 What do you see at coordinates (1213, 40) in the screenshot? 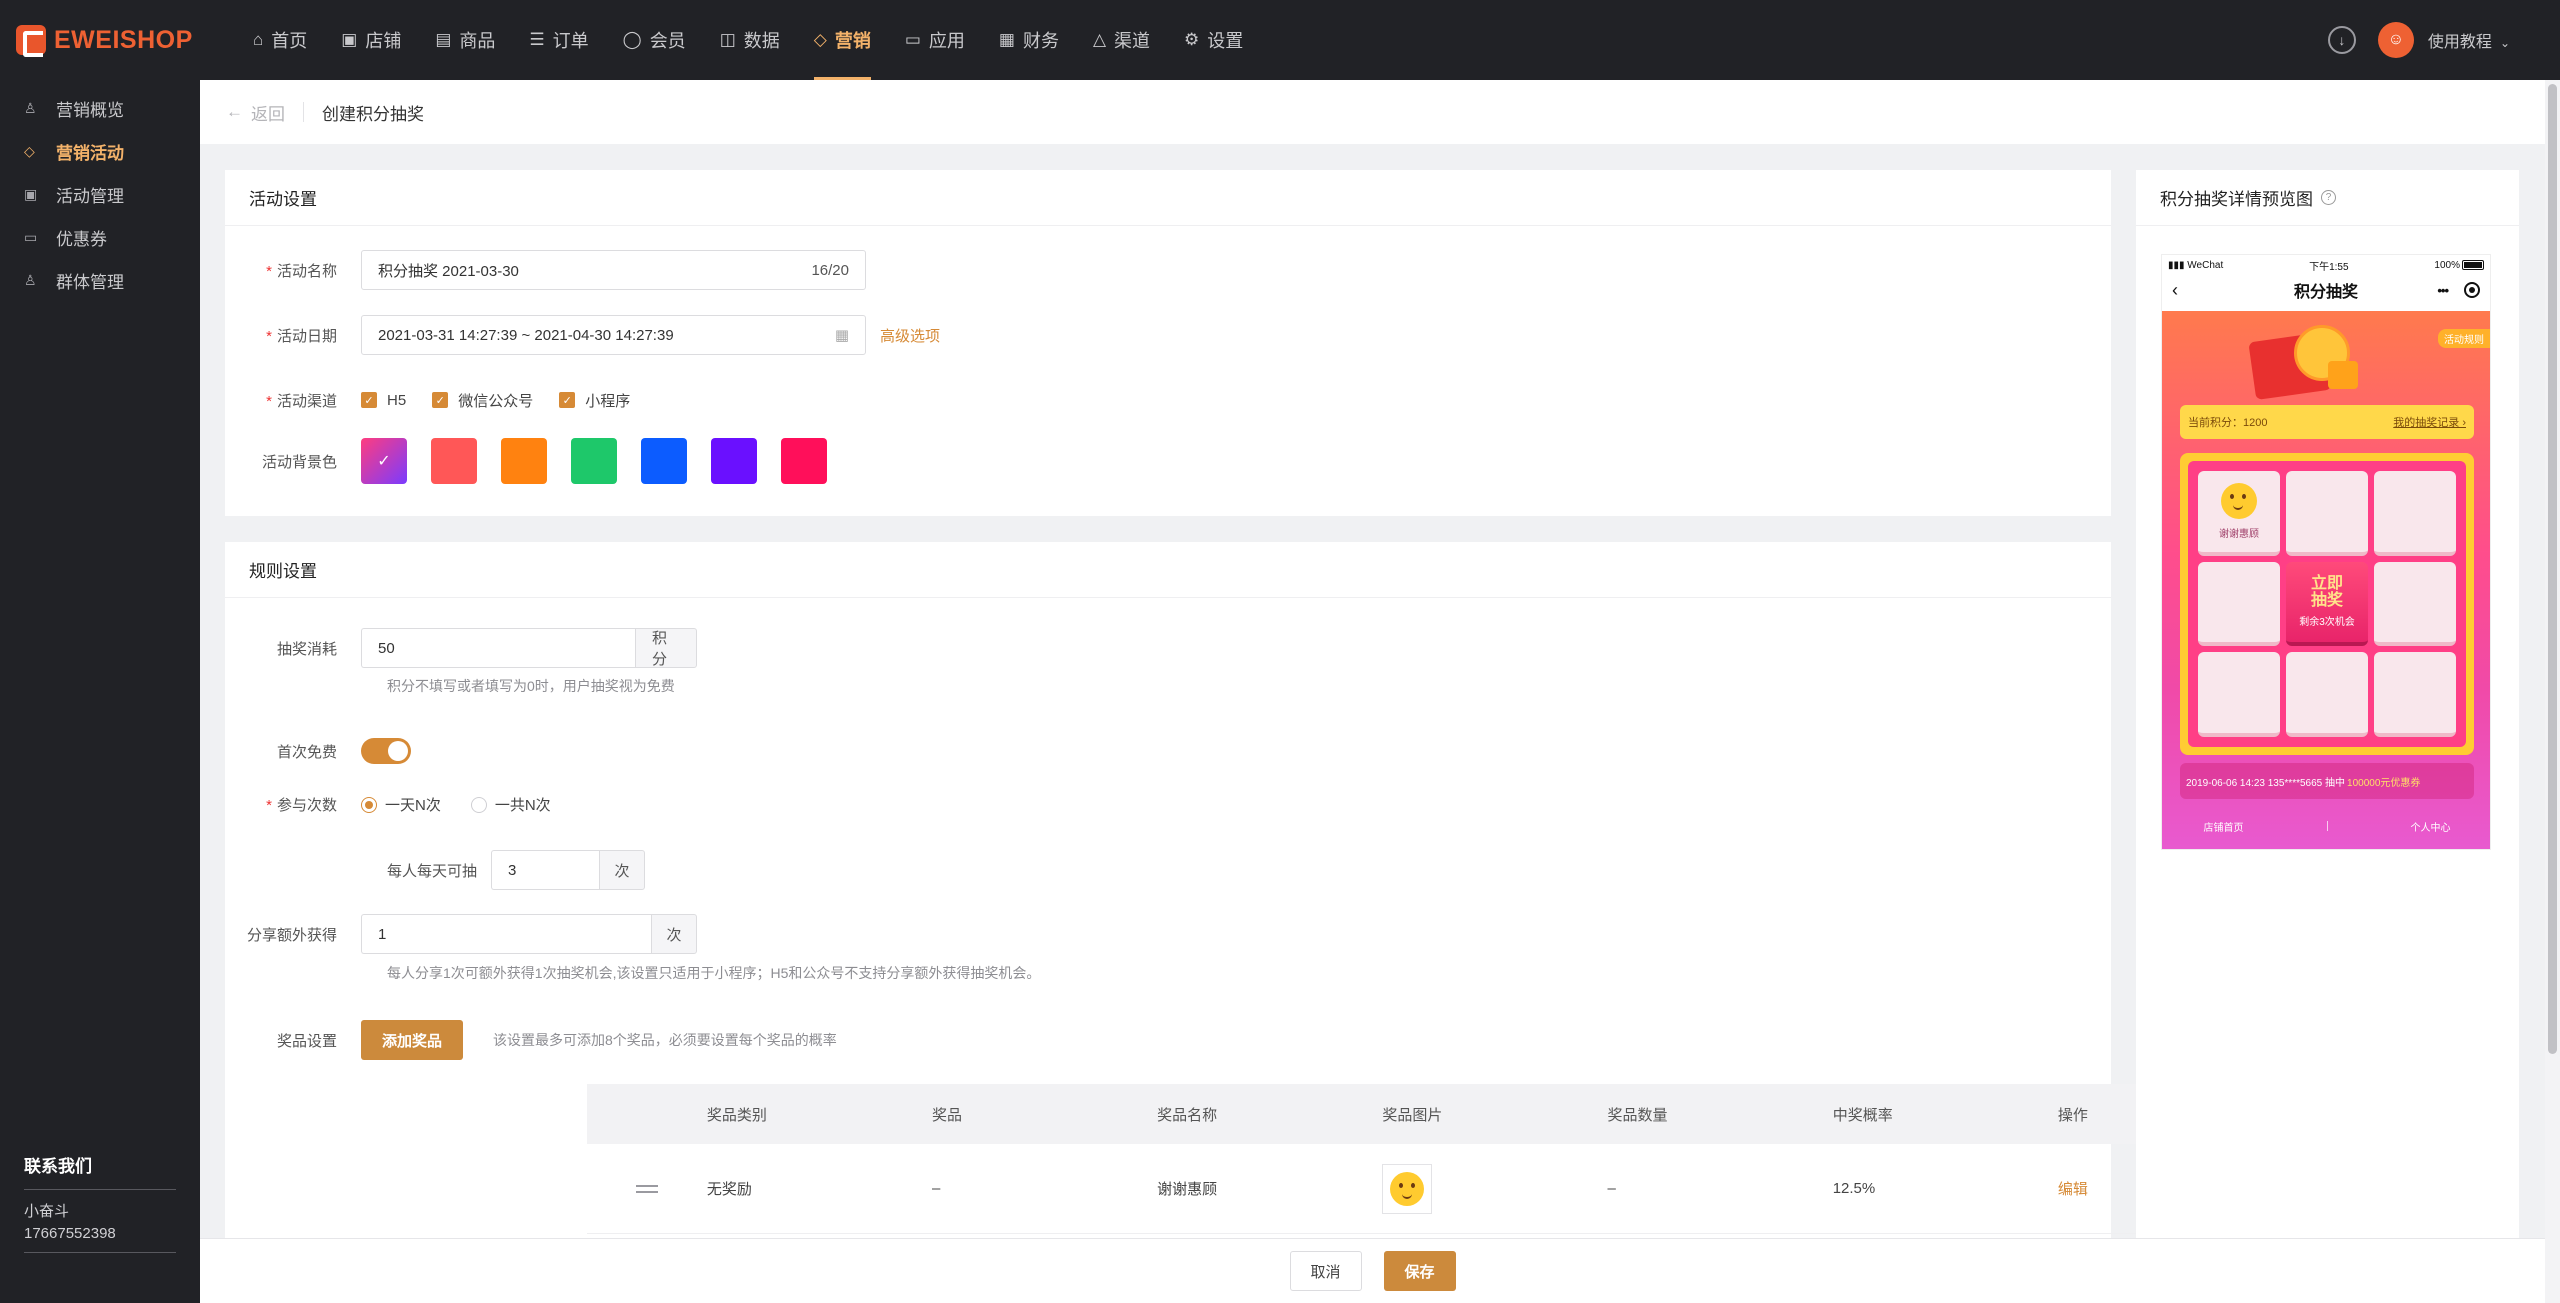
I see `nav-item-settings: ⚙ 设置` at bounding box center [1213, 40].